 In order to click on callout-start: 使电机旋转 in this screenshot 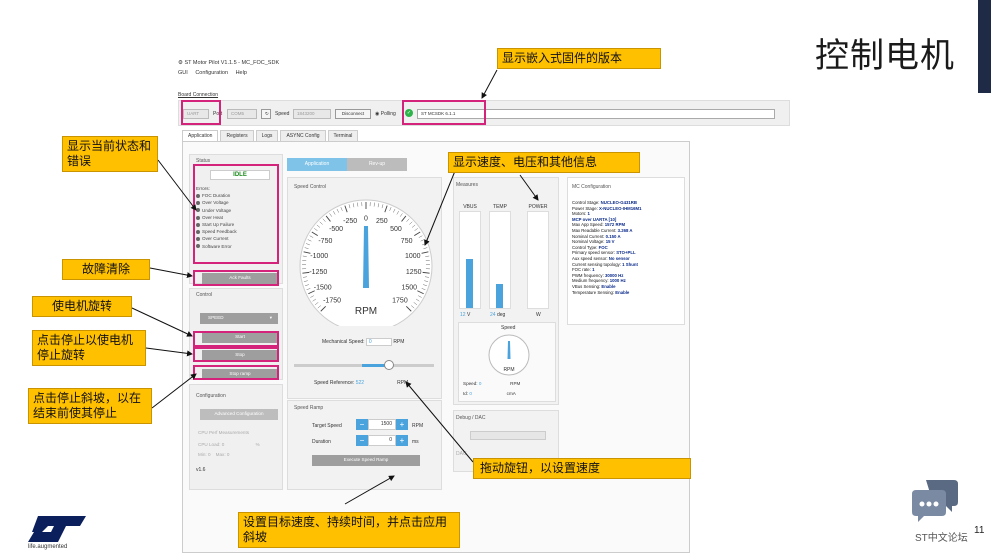, I will do `click(82, 306)`.